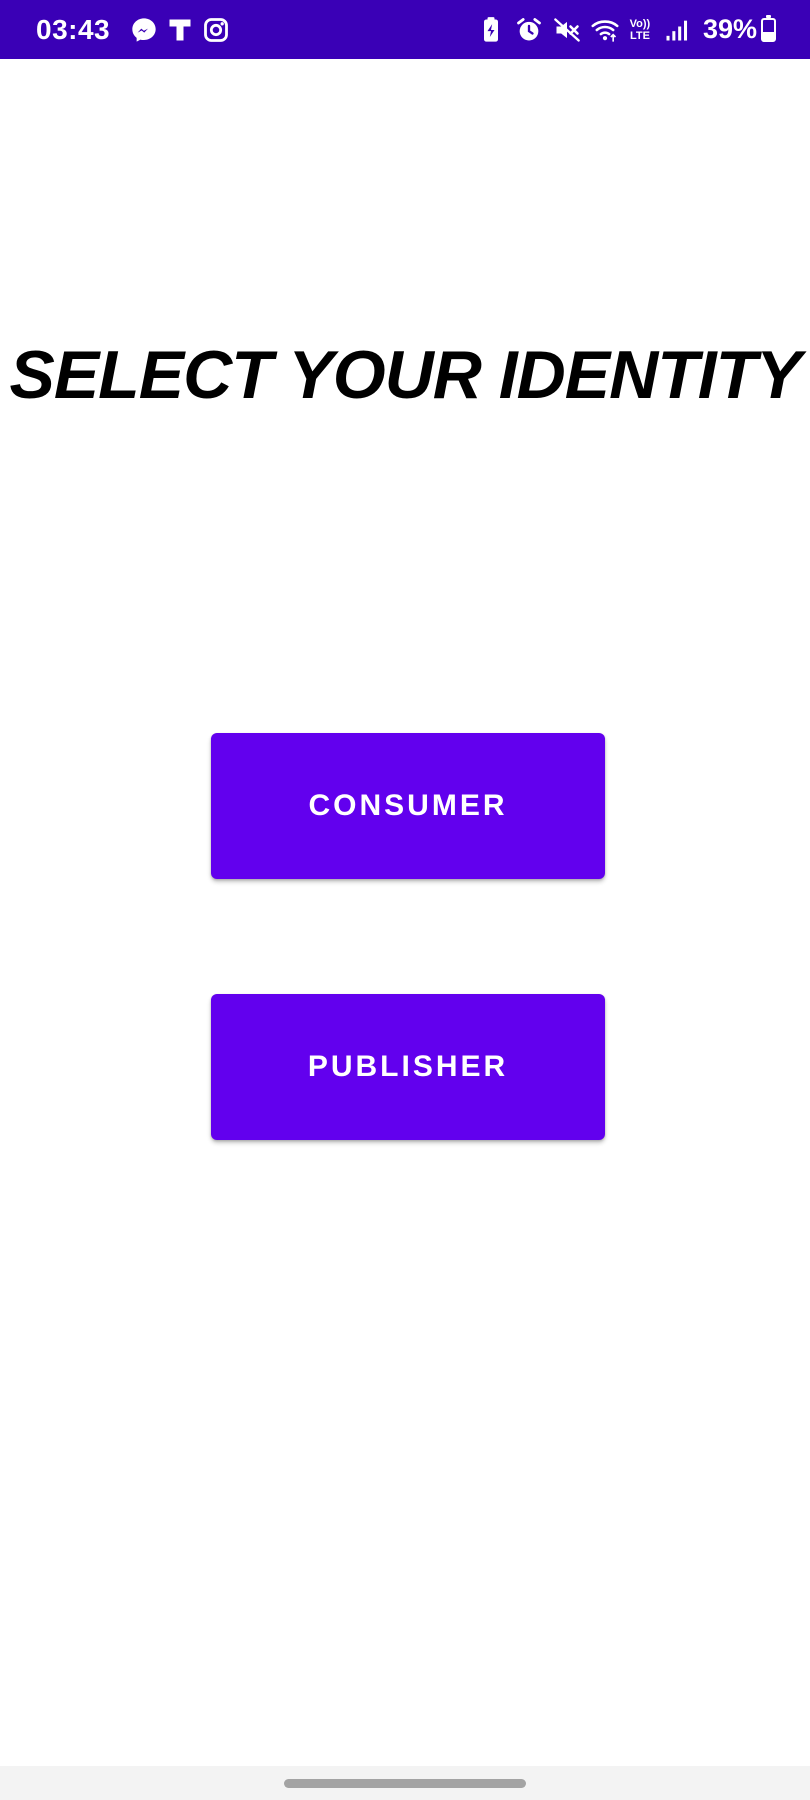 Image resolution: width=810 pixels, height=1800 pixels. What do you see at coordinates (639, 35) in the screenshot?
I see `volte-bottom-label: LTE` at bounding box center [639, 35].